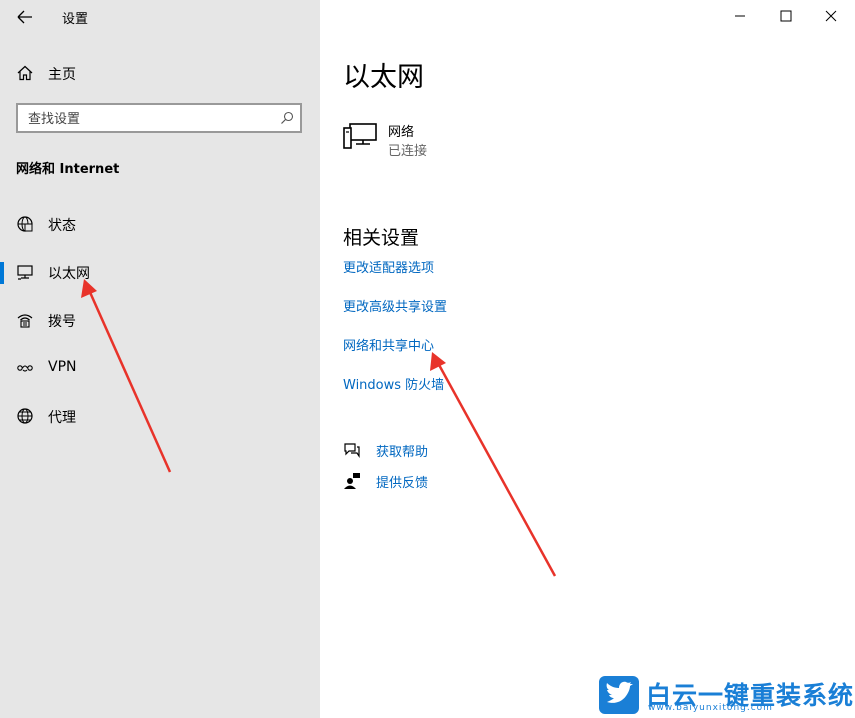 The image size is (855, 718). What do you see at coordinates (710, 708) in the screenshot?
I see `watermark-url: www.baiyunxitong.com` at bounding box center [710, 708].